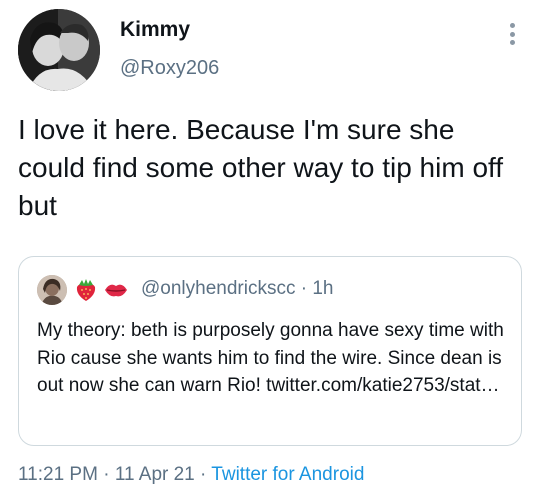 This screenshot has width=540, height=500. I want to click on tweet-source-link: Twitter for Android, so click(287, 474).